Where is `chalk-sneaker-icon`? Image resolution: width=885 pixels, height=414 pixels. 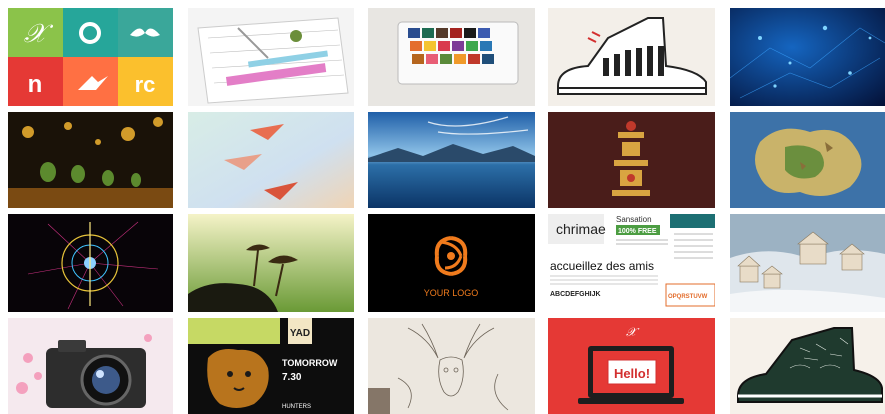 chalk-sneaker-icon is located at coordinates (807, 366).